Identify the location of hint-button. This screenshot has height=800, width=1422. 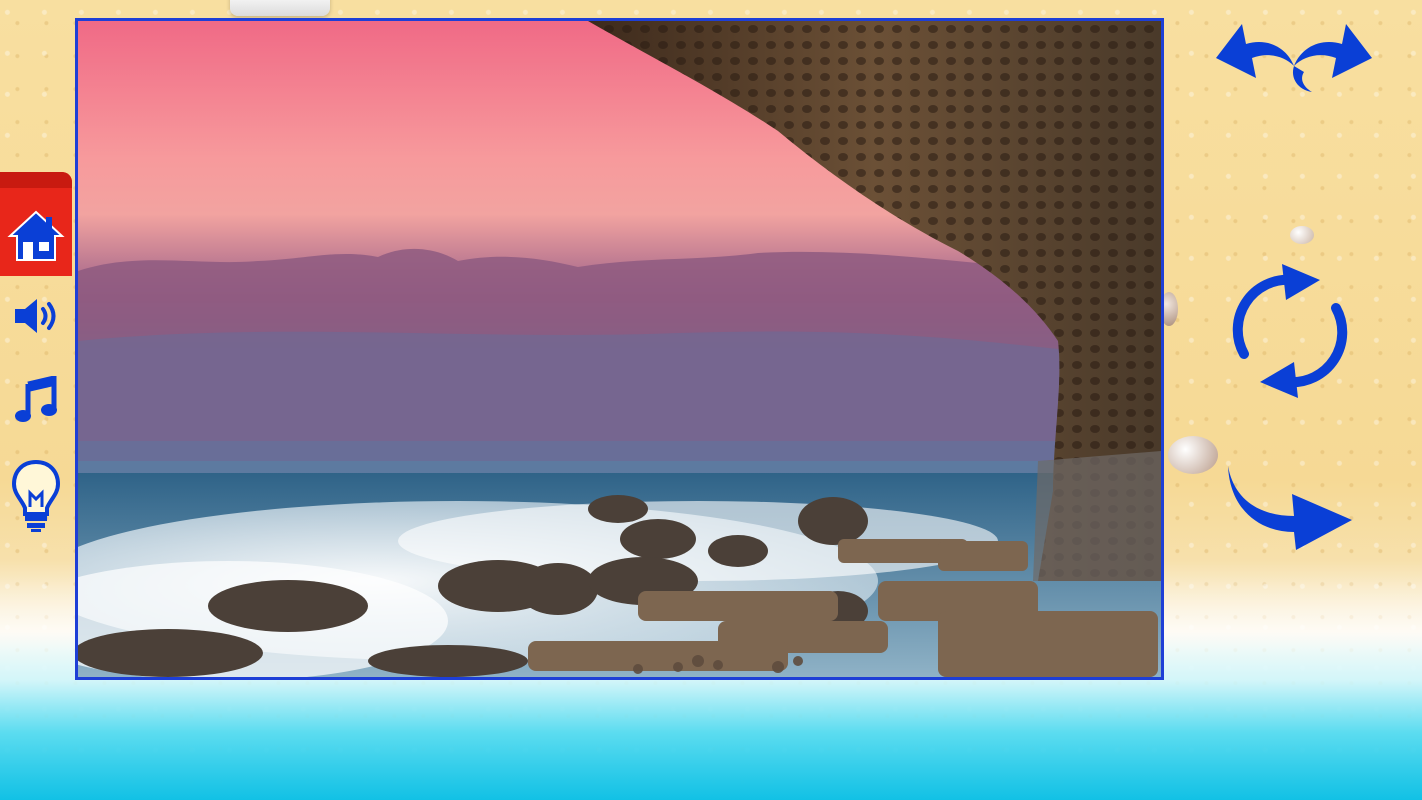
(36, 496).